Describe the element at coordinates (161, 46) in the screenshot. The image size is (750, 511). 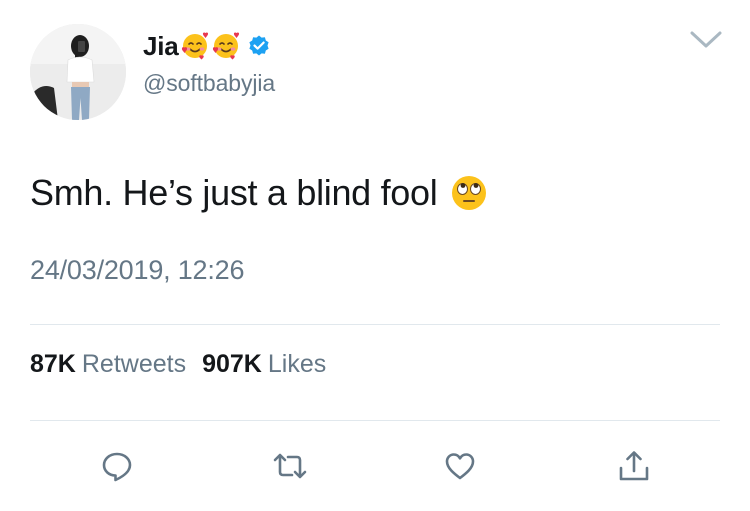
I see `display-name: Jia` at that location.